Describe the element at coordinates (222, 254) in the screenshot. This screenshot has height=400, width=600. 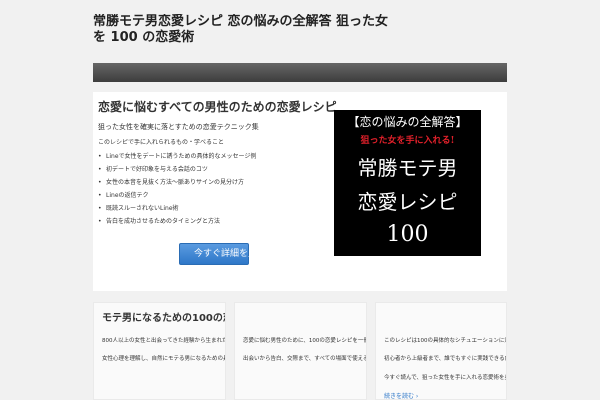
I see `details-button: 今すぐ詳細を見る` at that location.